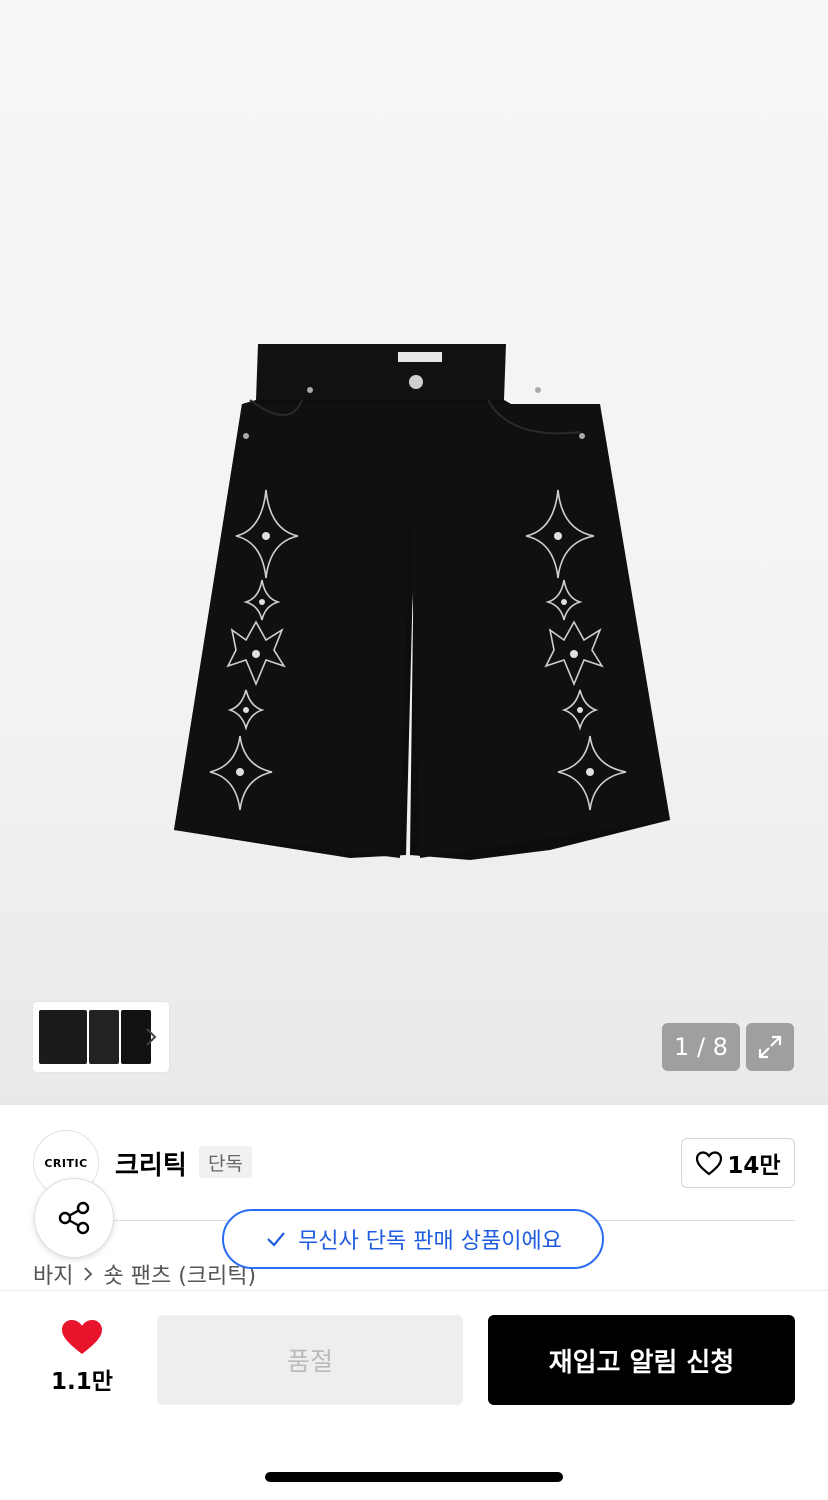 Image resolution: width=828 pixels, height=1500 pixels. I want to click on thumbnail-strip, so click(101, 1037).